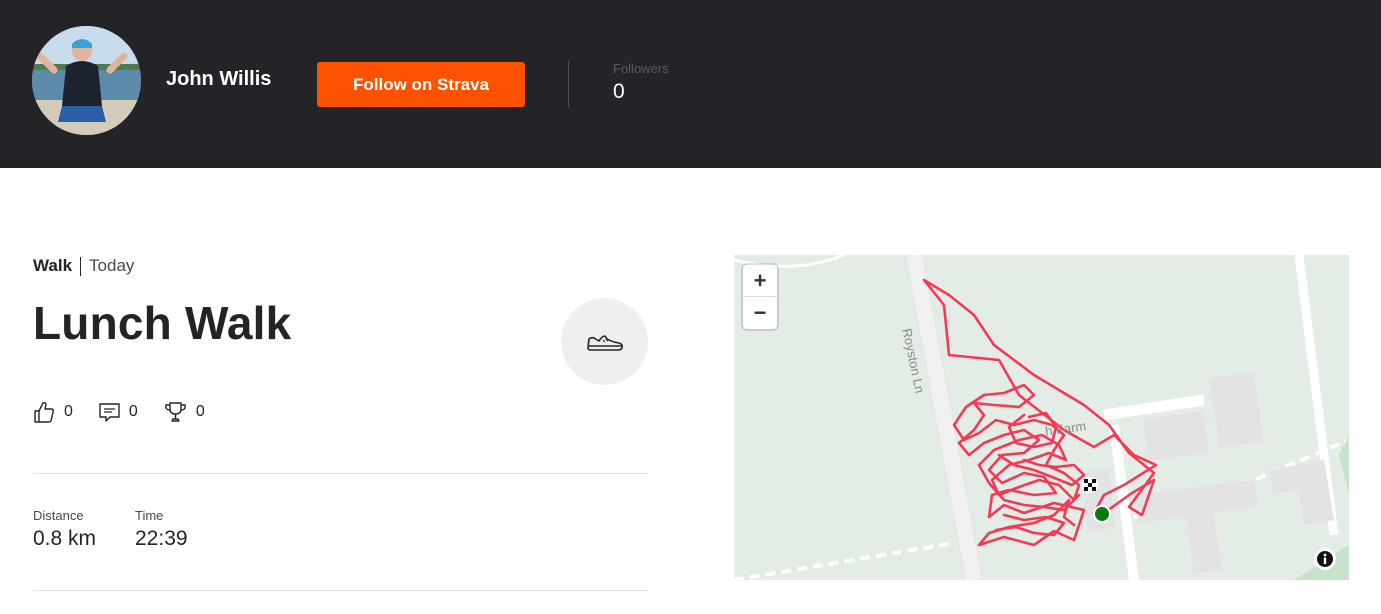  I want to click on achievements-button: 0, so click(184, 412).